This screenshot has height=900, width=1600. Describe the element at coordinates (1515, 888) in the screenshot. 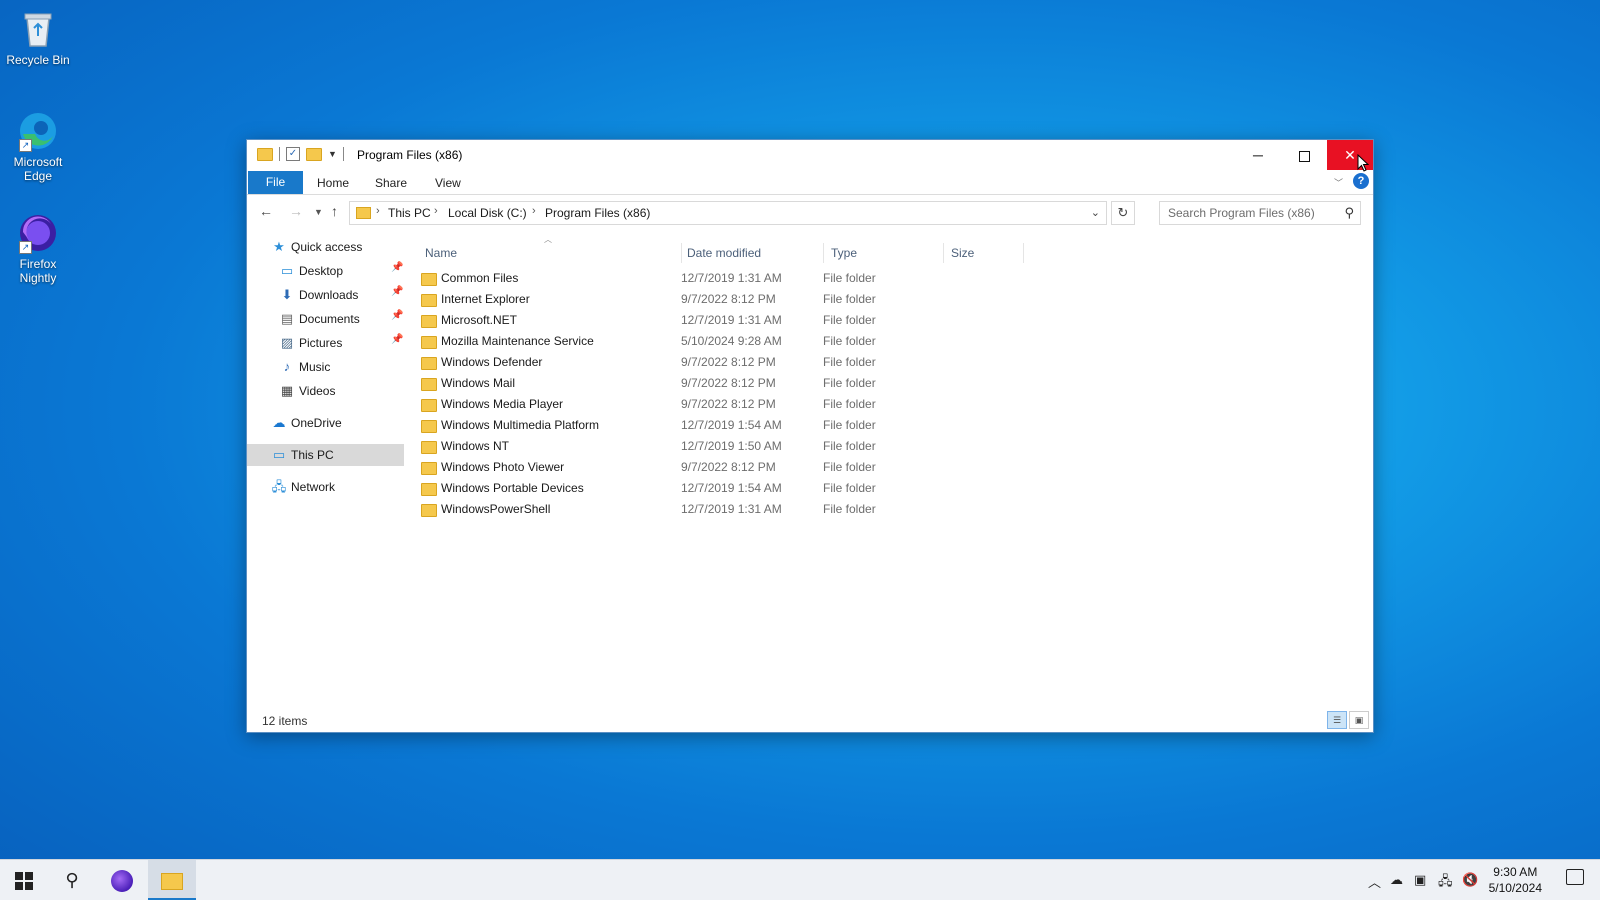

I see `clock-date: 5/10/2024` at that location.